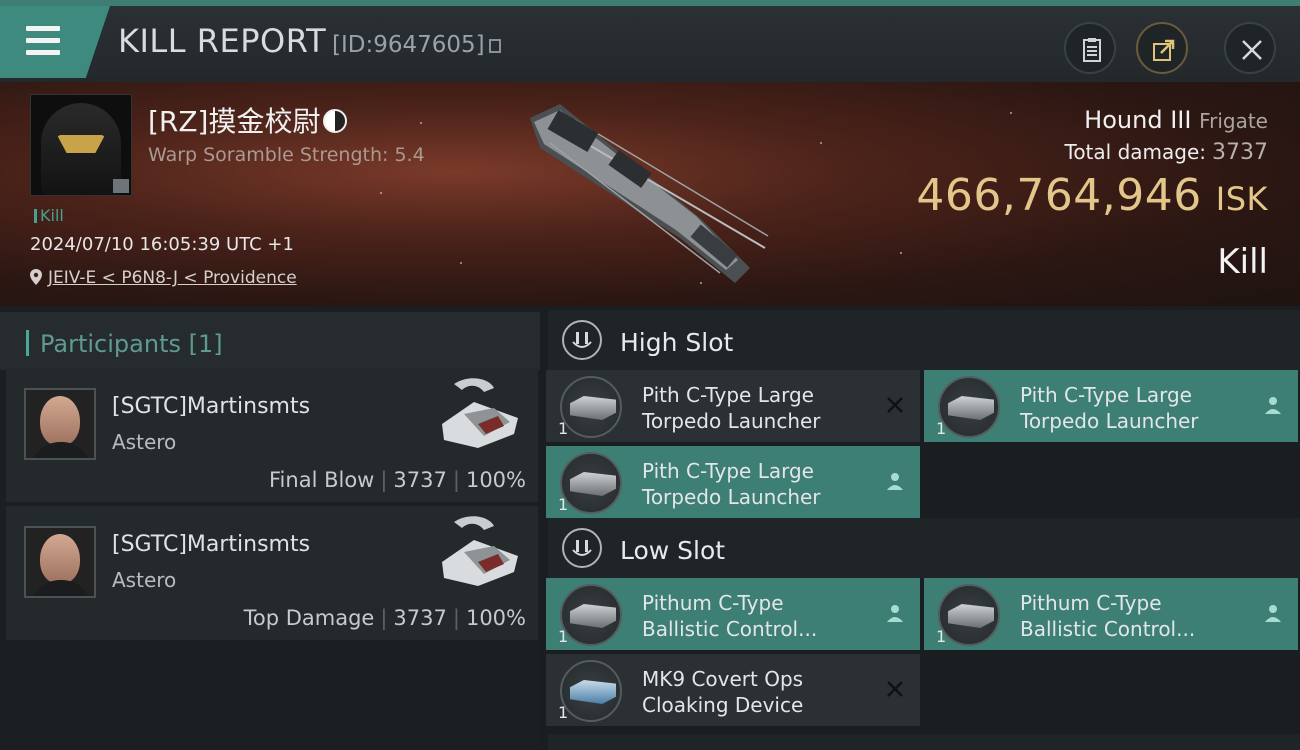 The image size is (1300, 750). What do you see at coordinates (1250, 48) in the screenshot?
I see `close-button` at bounding box center [1250, 48].